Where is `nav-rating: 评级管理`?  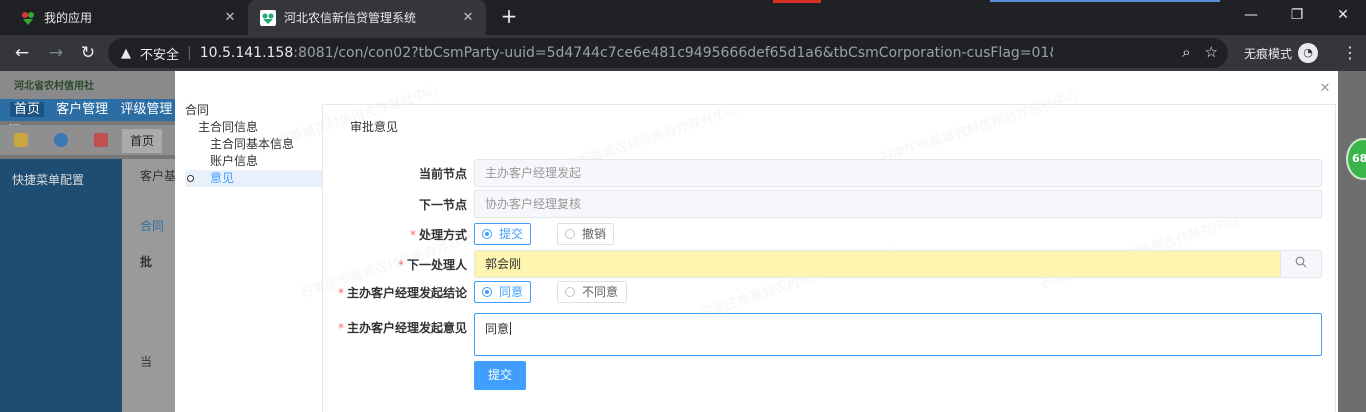
nav-rating: 评级管理 is located at coordinates (146, 109).